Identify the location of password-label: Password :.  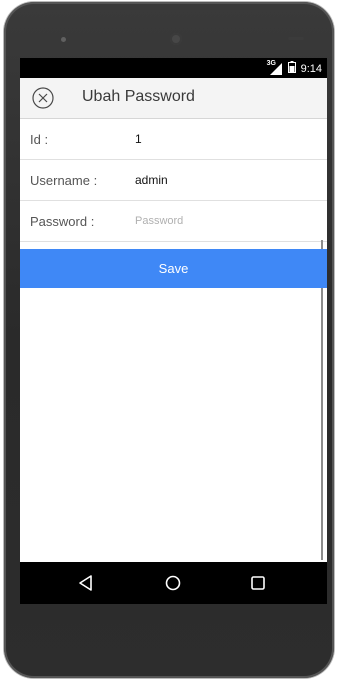
(62, 221).